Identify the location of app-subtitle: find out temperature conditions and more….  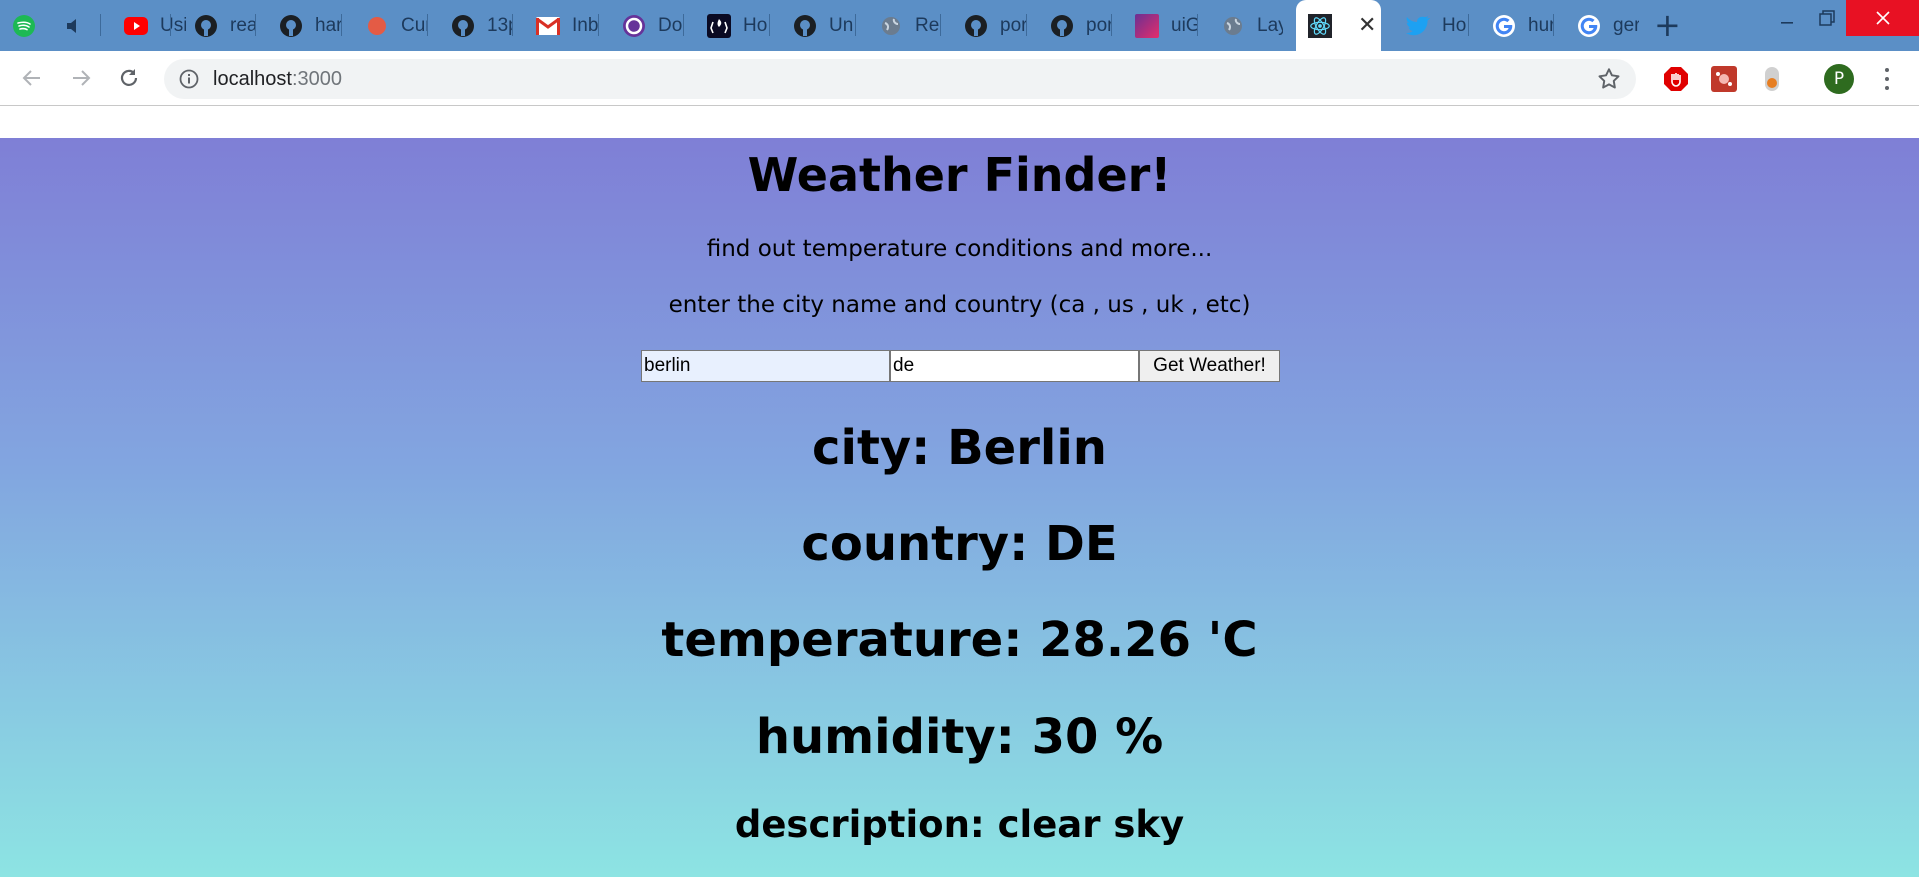
(959, 249).